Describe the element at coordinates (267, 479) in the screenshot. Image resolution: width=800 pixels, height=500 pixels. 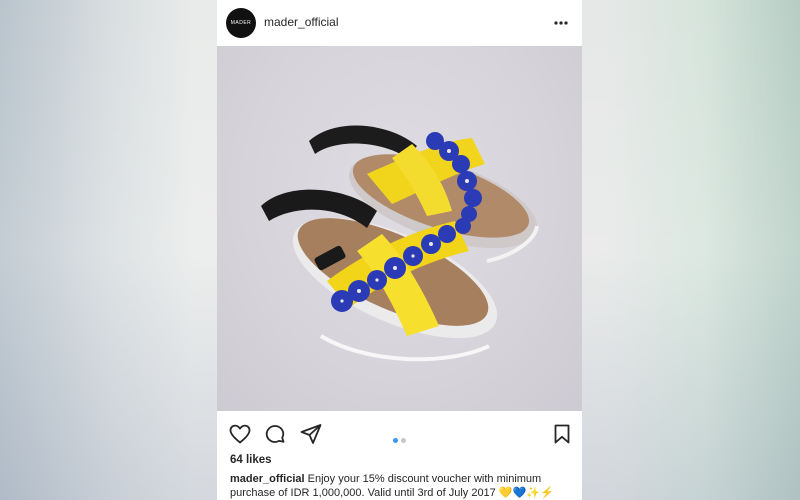
I see `caption-username: mader_official` at that location.